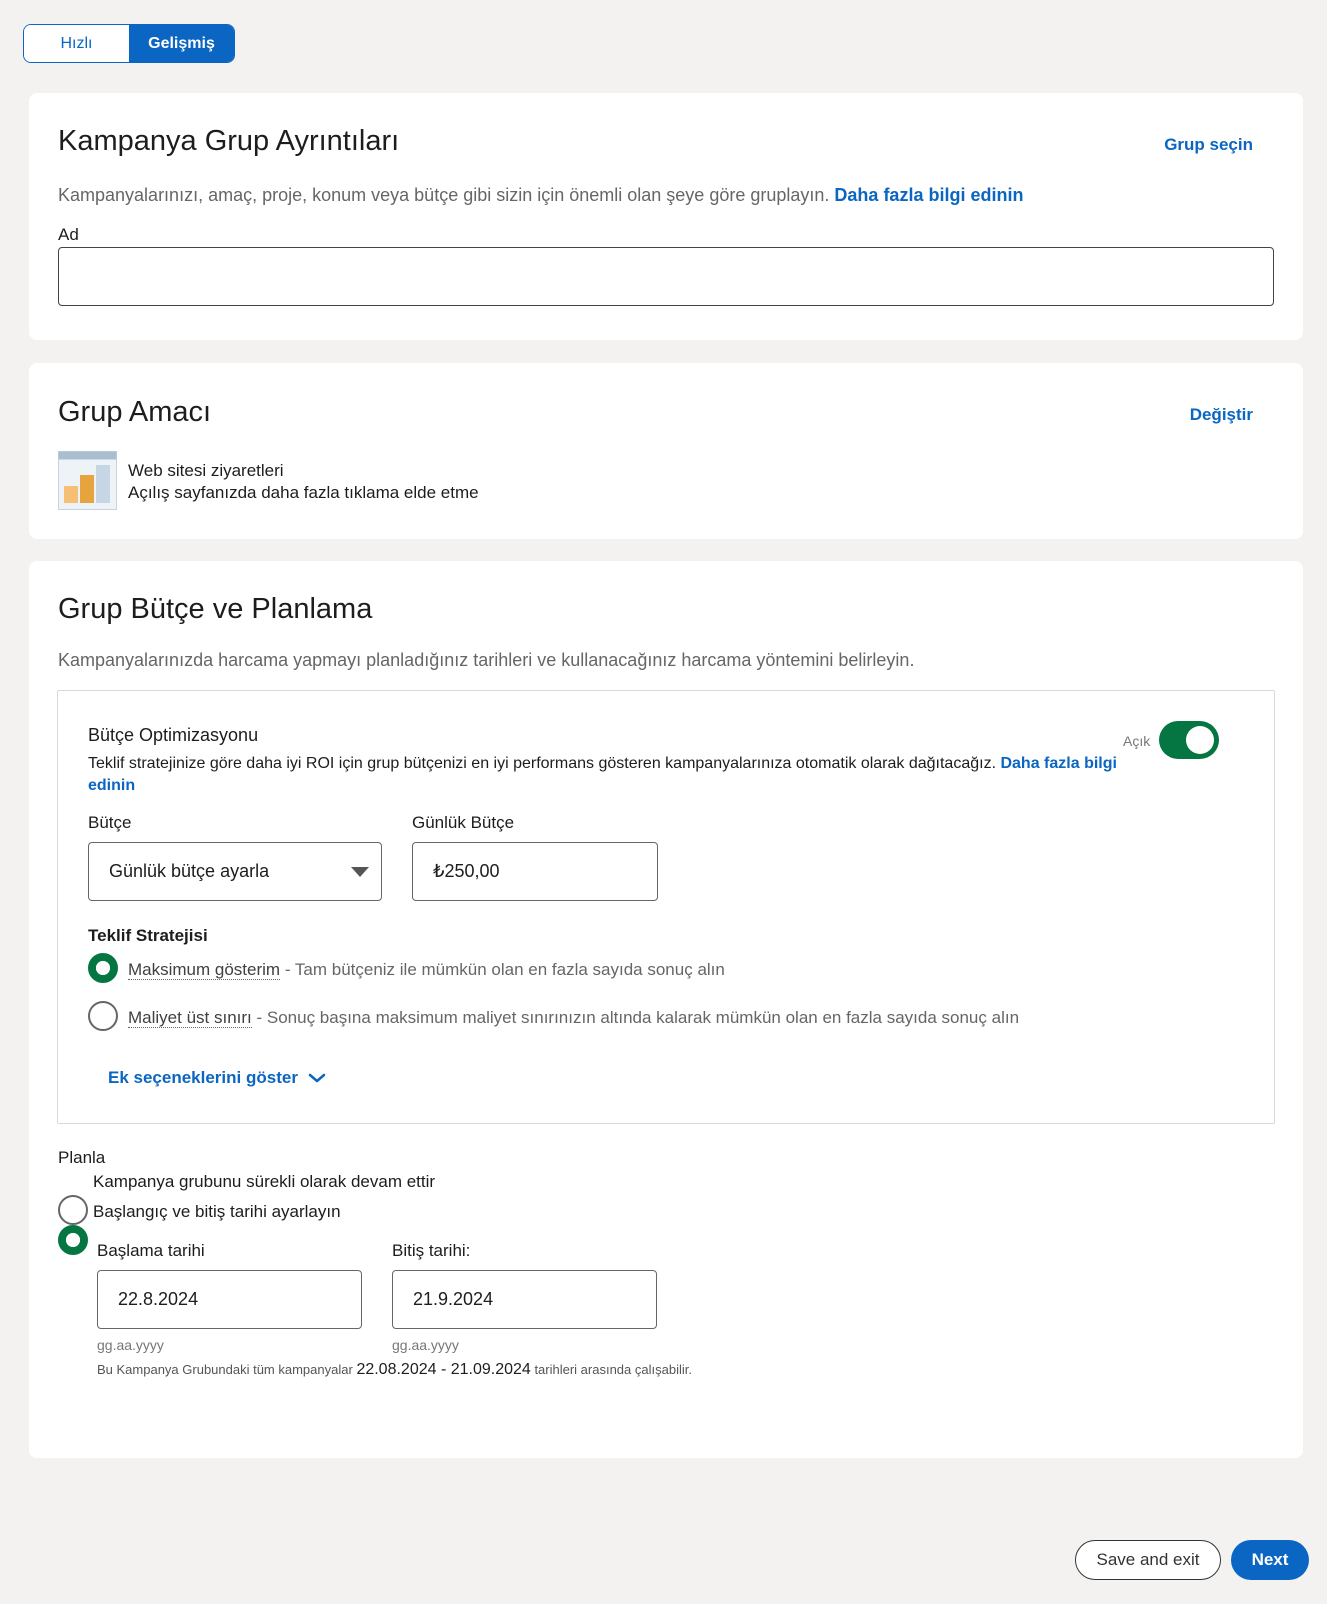 The height and width of the screenshot is (1604, 1327). What do you see at coordinates (73, 1210) in the screenshot?
I see `continuous-radio` at bounding box center [73, 1210].